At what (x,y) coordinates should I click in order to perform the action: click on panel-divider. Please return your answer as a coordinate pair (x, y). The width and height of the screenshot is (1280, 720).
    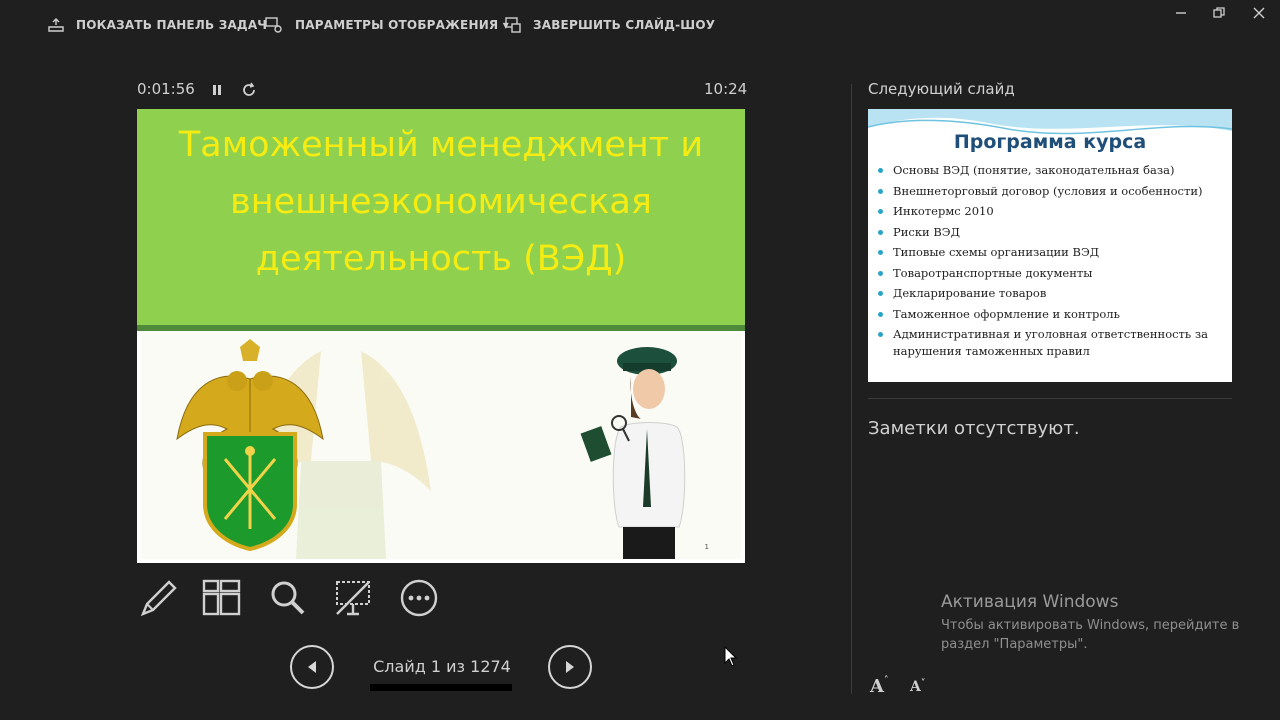
    Looking at the image, I should click on (851, 389).